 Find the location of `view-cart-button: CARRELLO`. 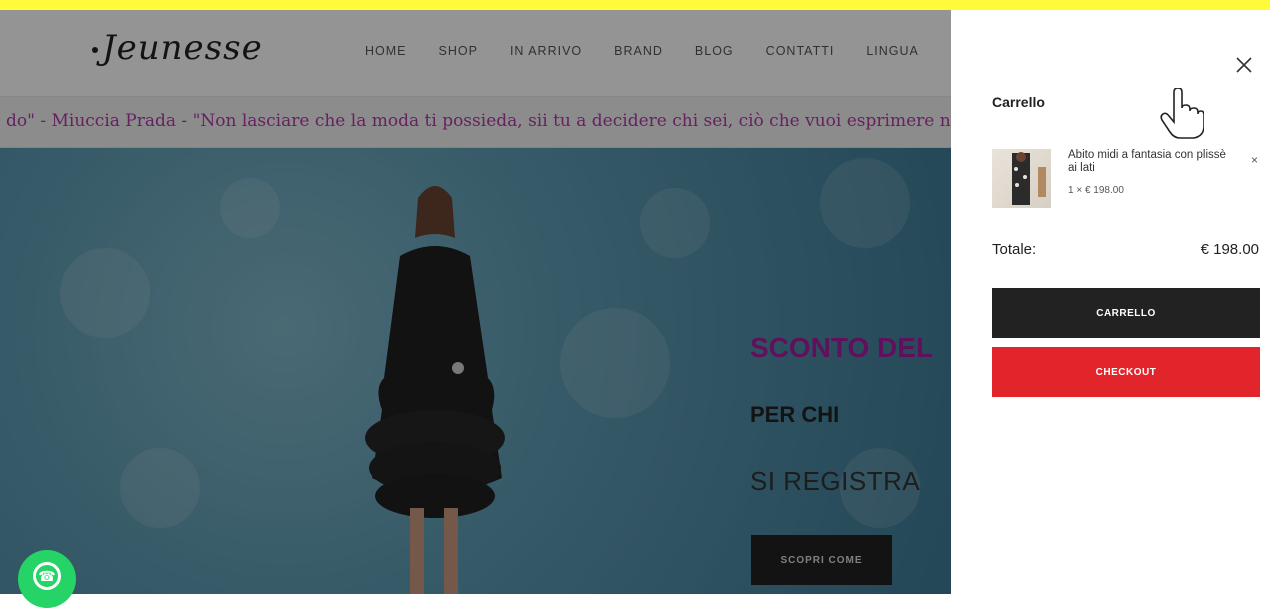

view-cart-button: CARRELLO is located at coordinates (1126, 313).